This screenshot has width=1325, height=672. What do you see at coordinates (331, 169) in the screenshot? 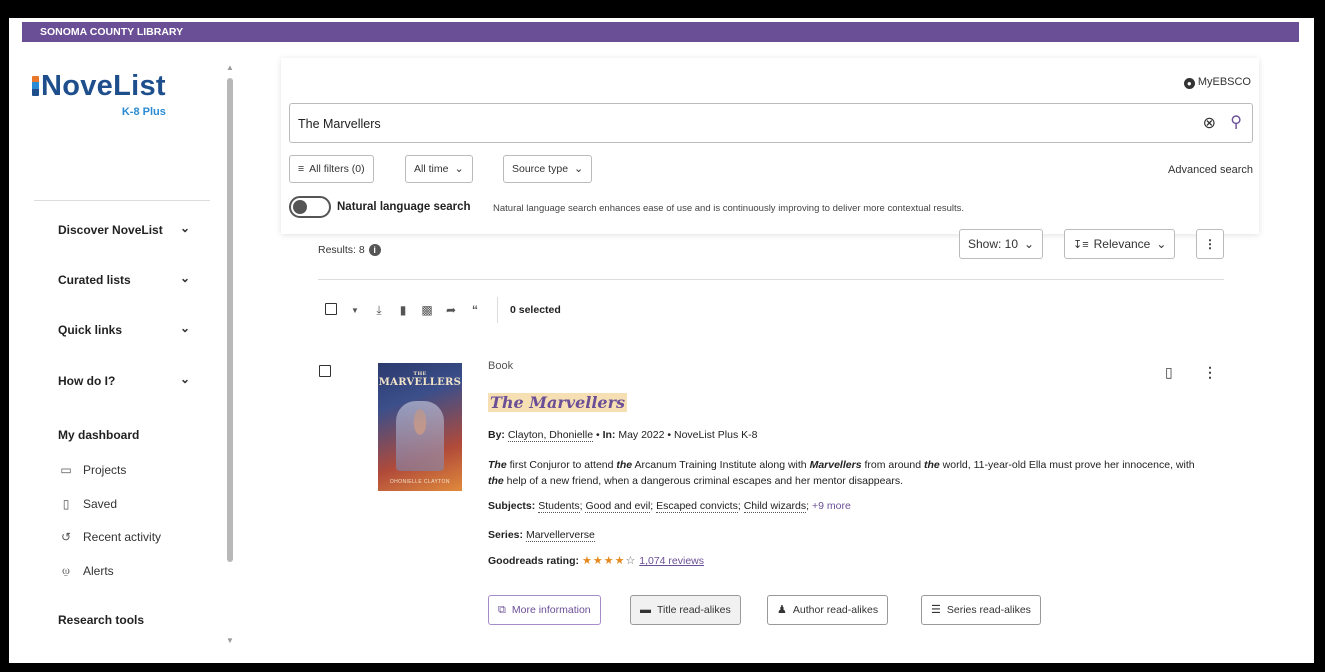
I see `all-filters-button: ≡ All filters (0)` at bounding box center [331, 169].